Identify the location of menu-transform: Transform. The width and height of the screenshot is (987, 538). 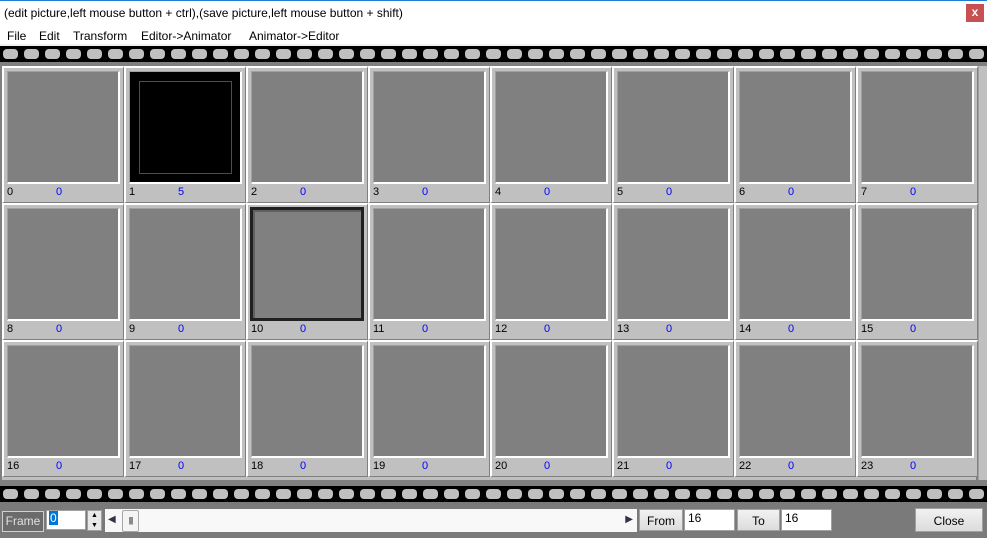
(100, 36).